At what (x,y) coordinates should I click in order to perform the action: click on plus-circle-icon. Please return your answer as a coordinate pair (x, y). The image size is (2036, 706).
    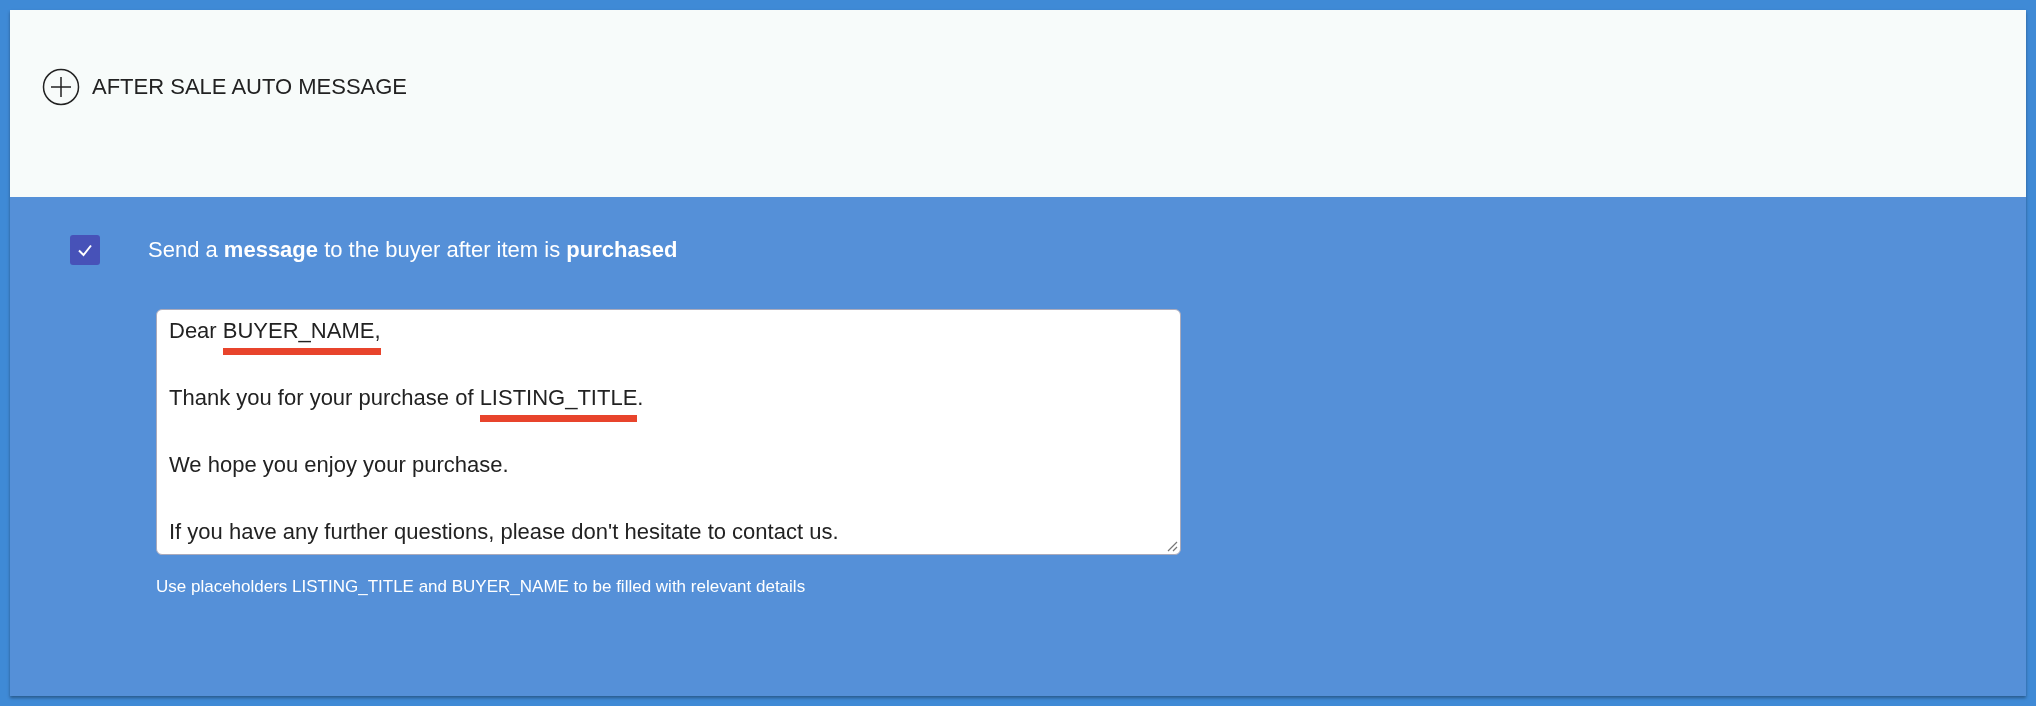
    Looking at the image, I should click on (61, 87).